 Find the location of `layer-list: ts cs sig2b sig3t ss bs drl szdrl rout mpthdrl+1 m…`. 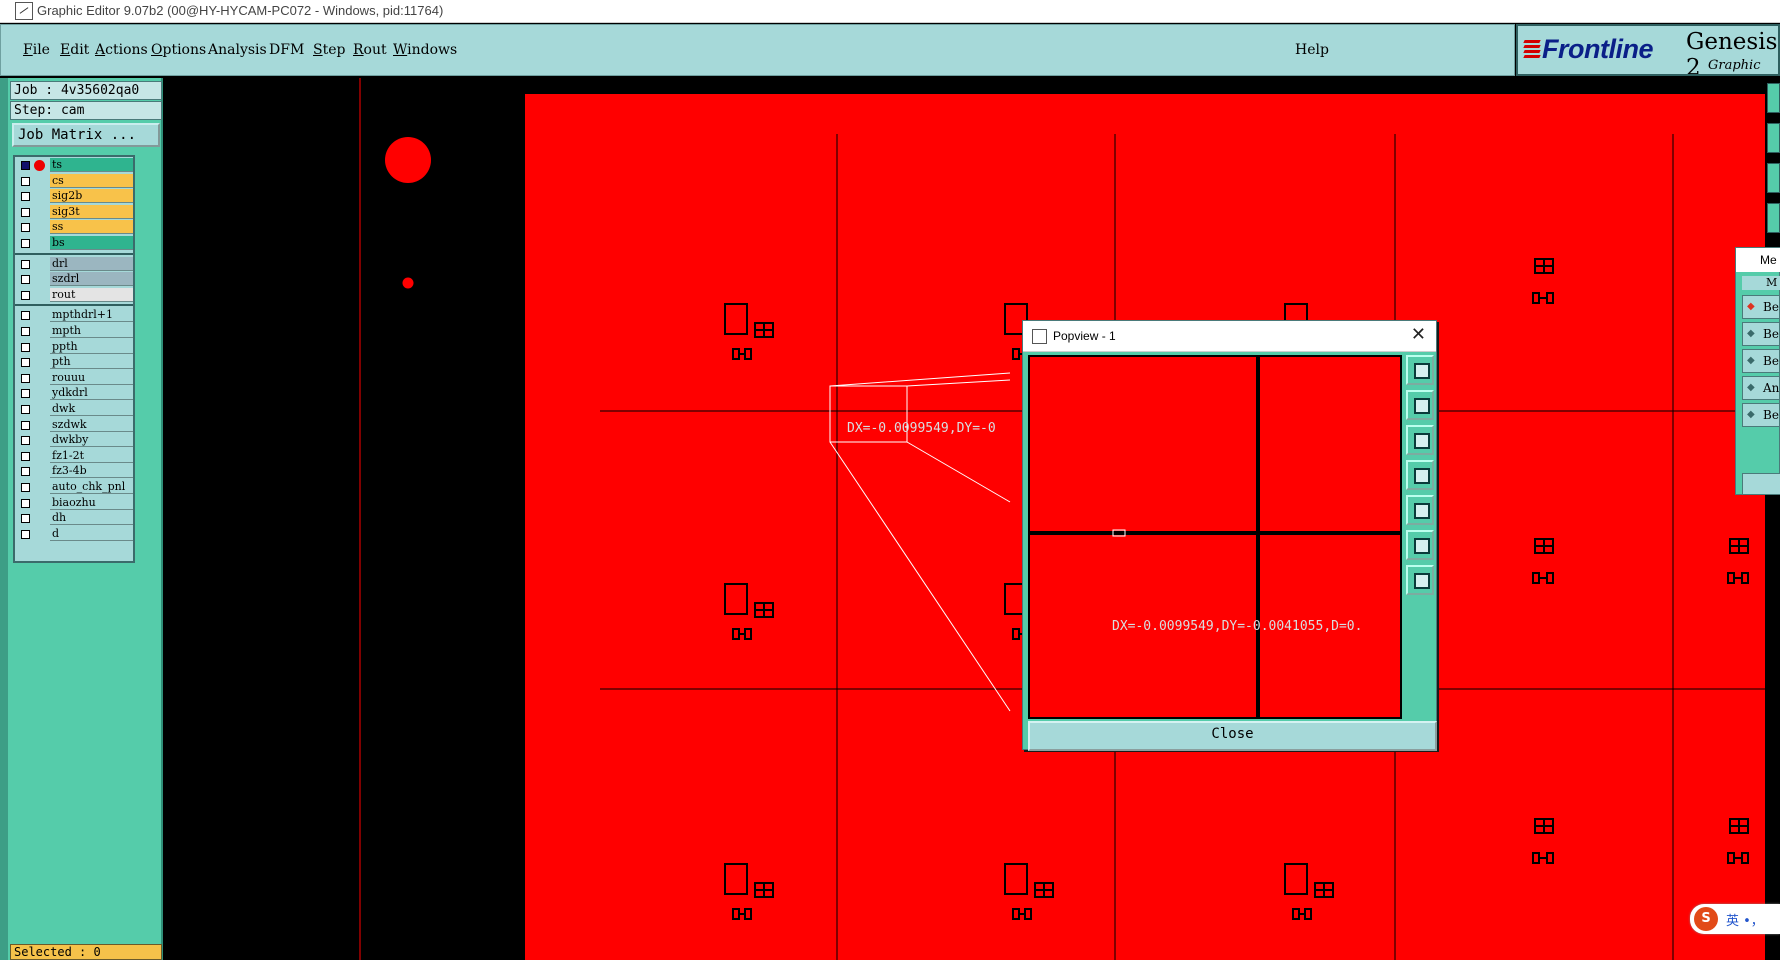

layer-list: ts cs sig2b sig3t ss bs drl szdrl rout mpthdrl+1 m… is located at coordinates (74, 359).